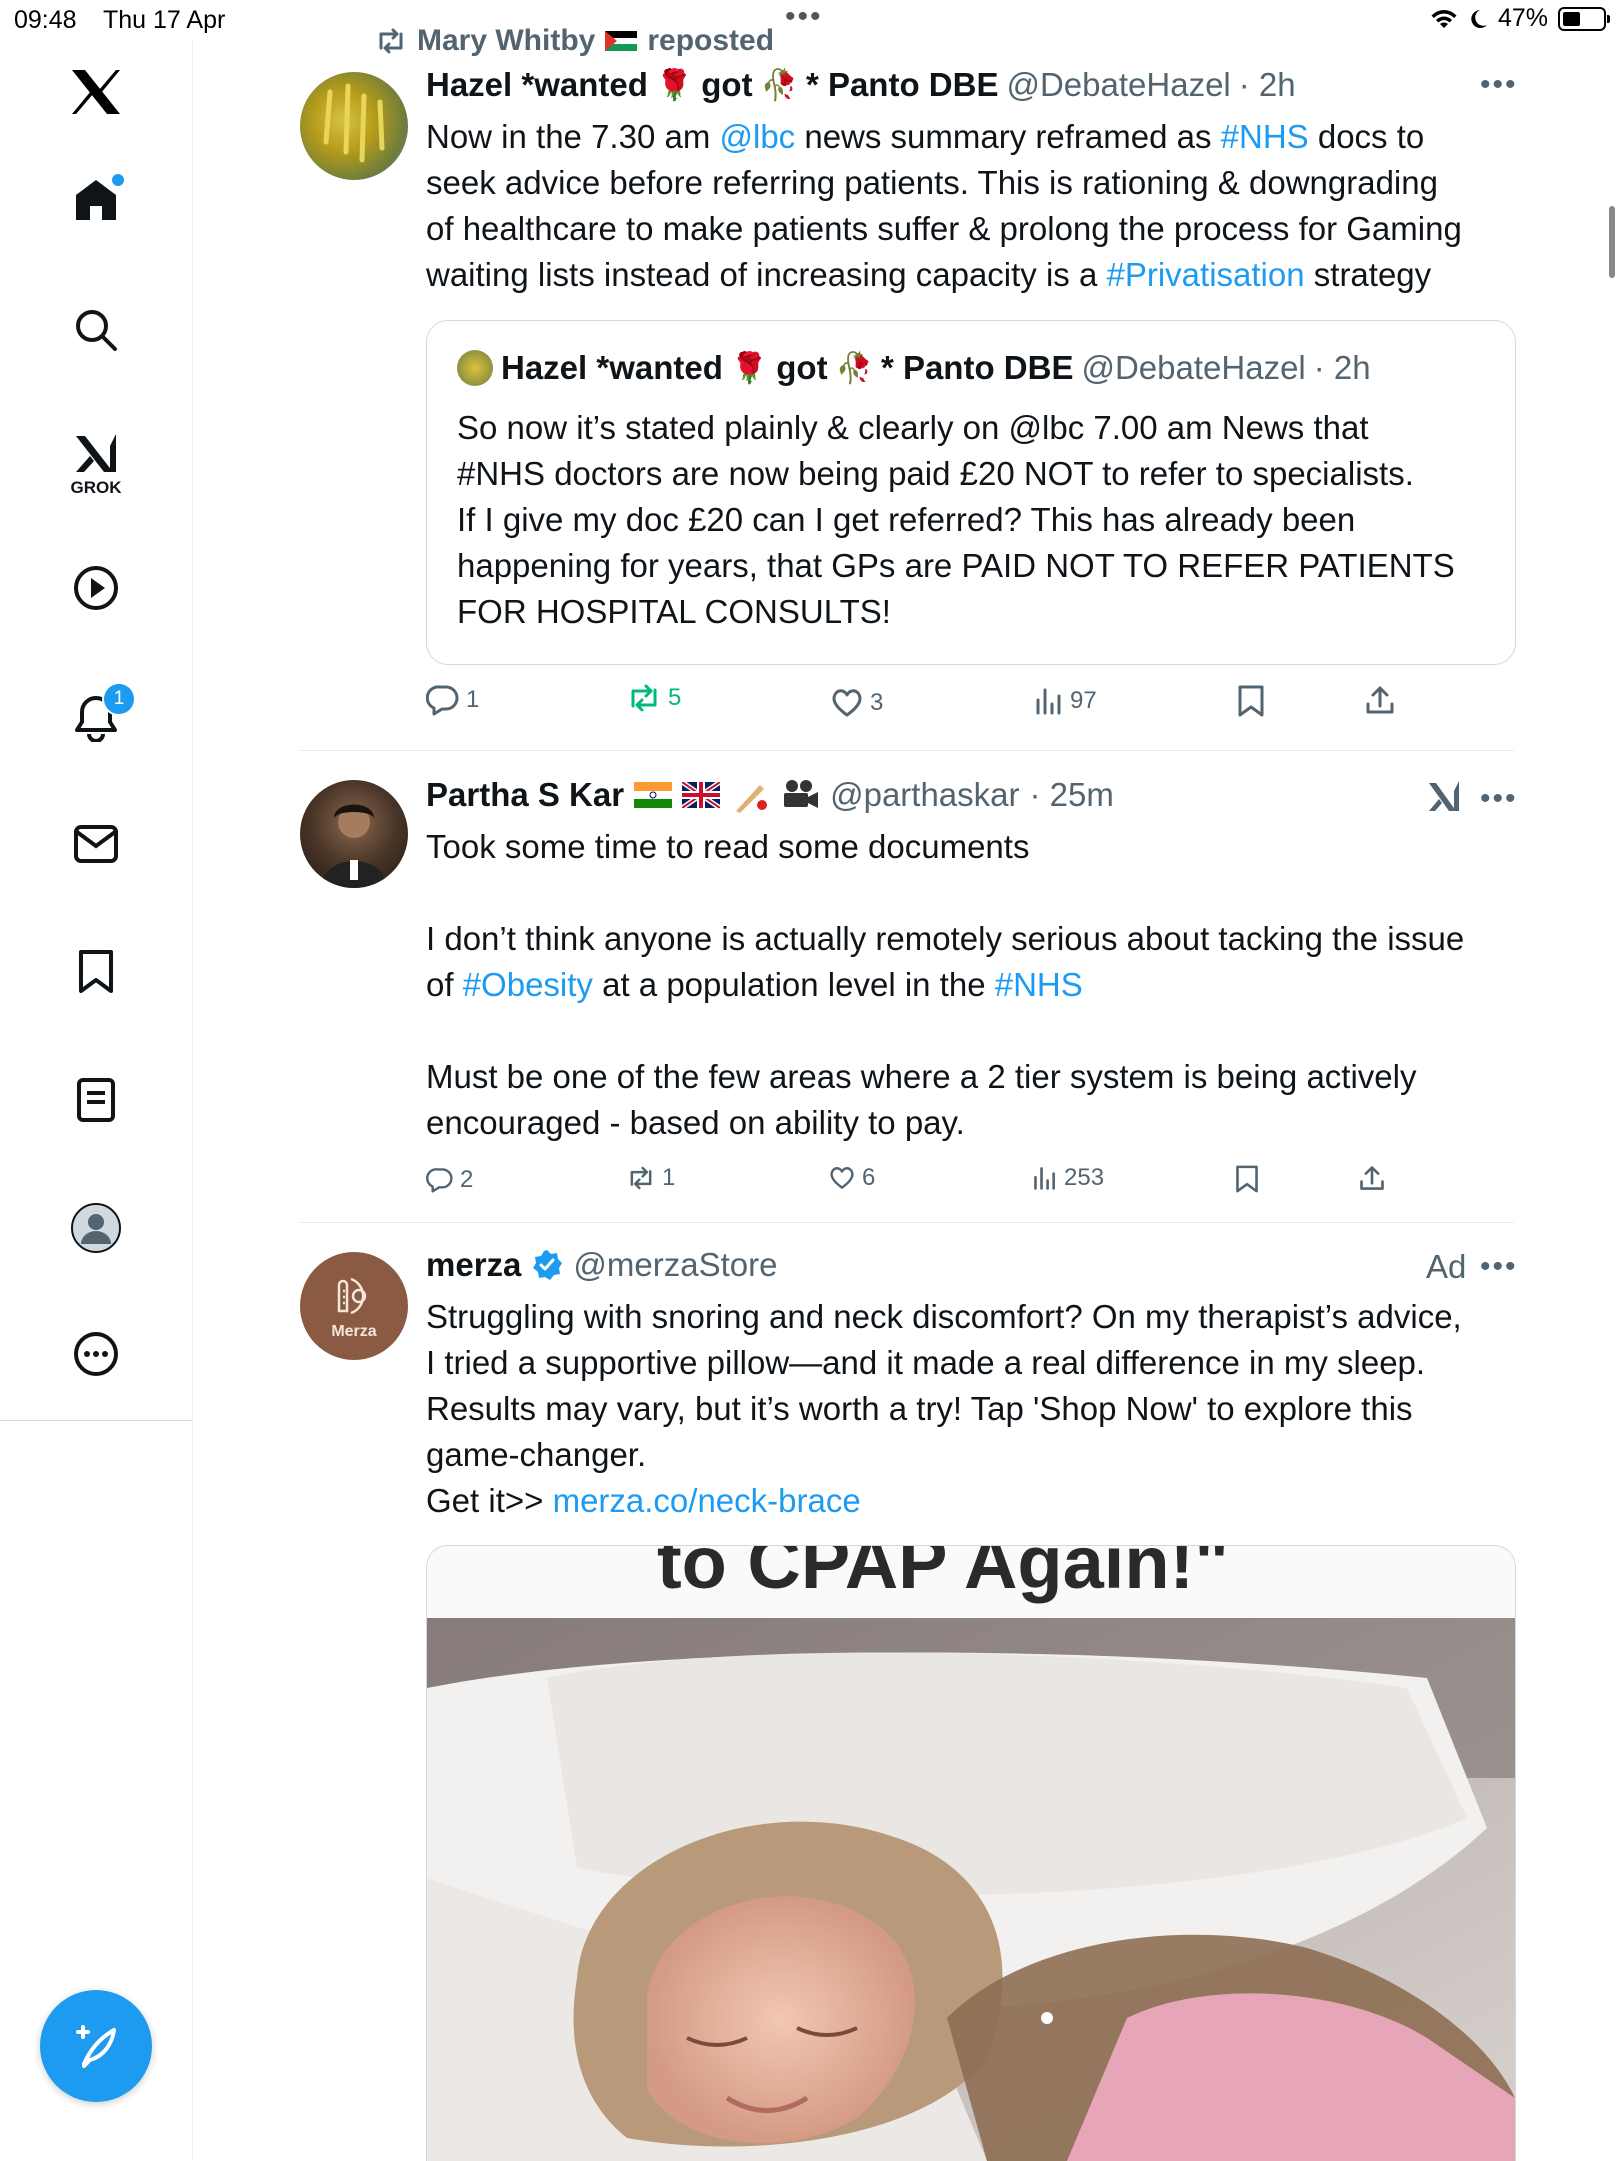 This screenshot has height=2161, width=1620. Describe the element at coordinates (96, 1100) in the screenshot. I see `lists-icon` at that location.